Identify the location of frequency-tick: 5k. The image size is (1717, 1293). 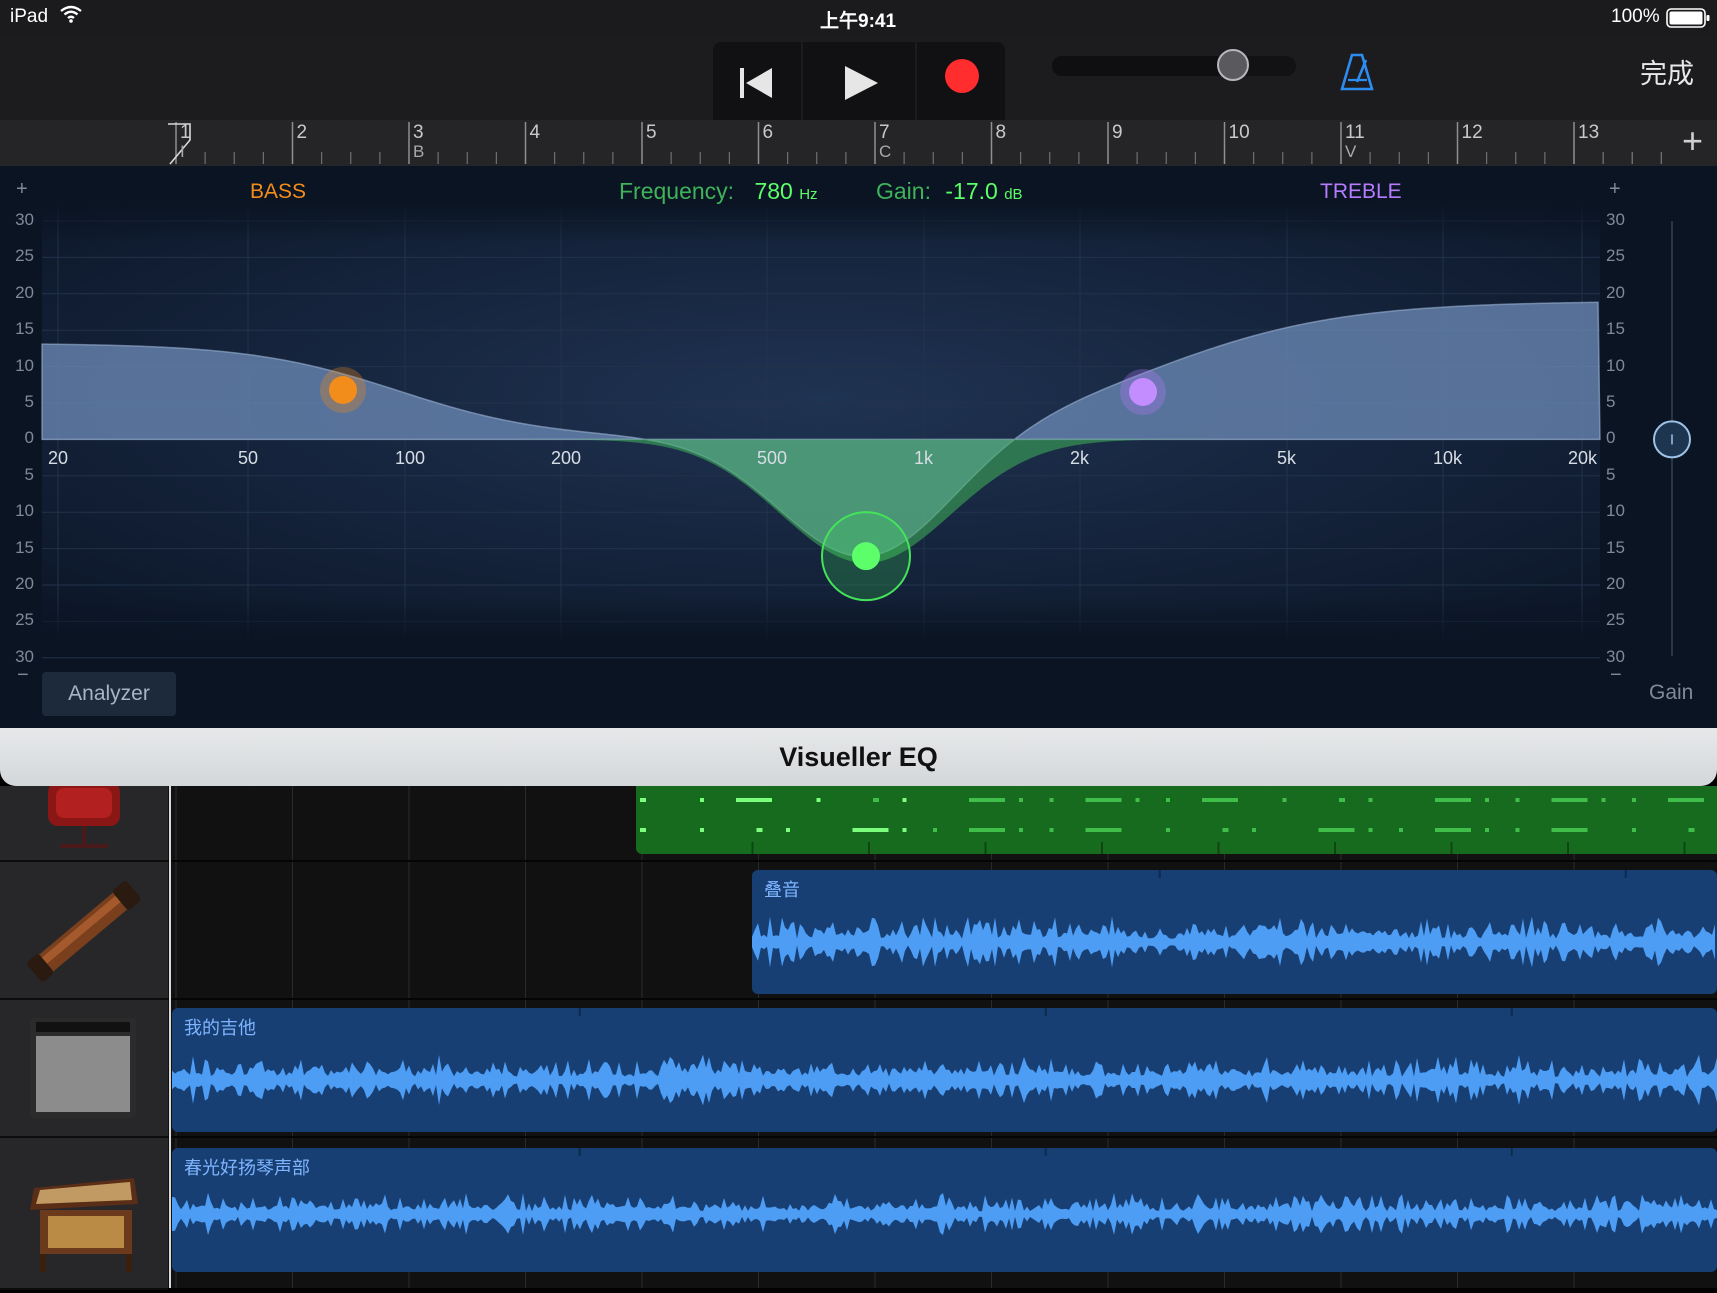
(1287, 458).